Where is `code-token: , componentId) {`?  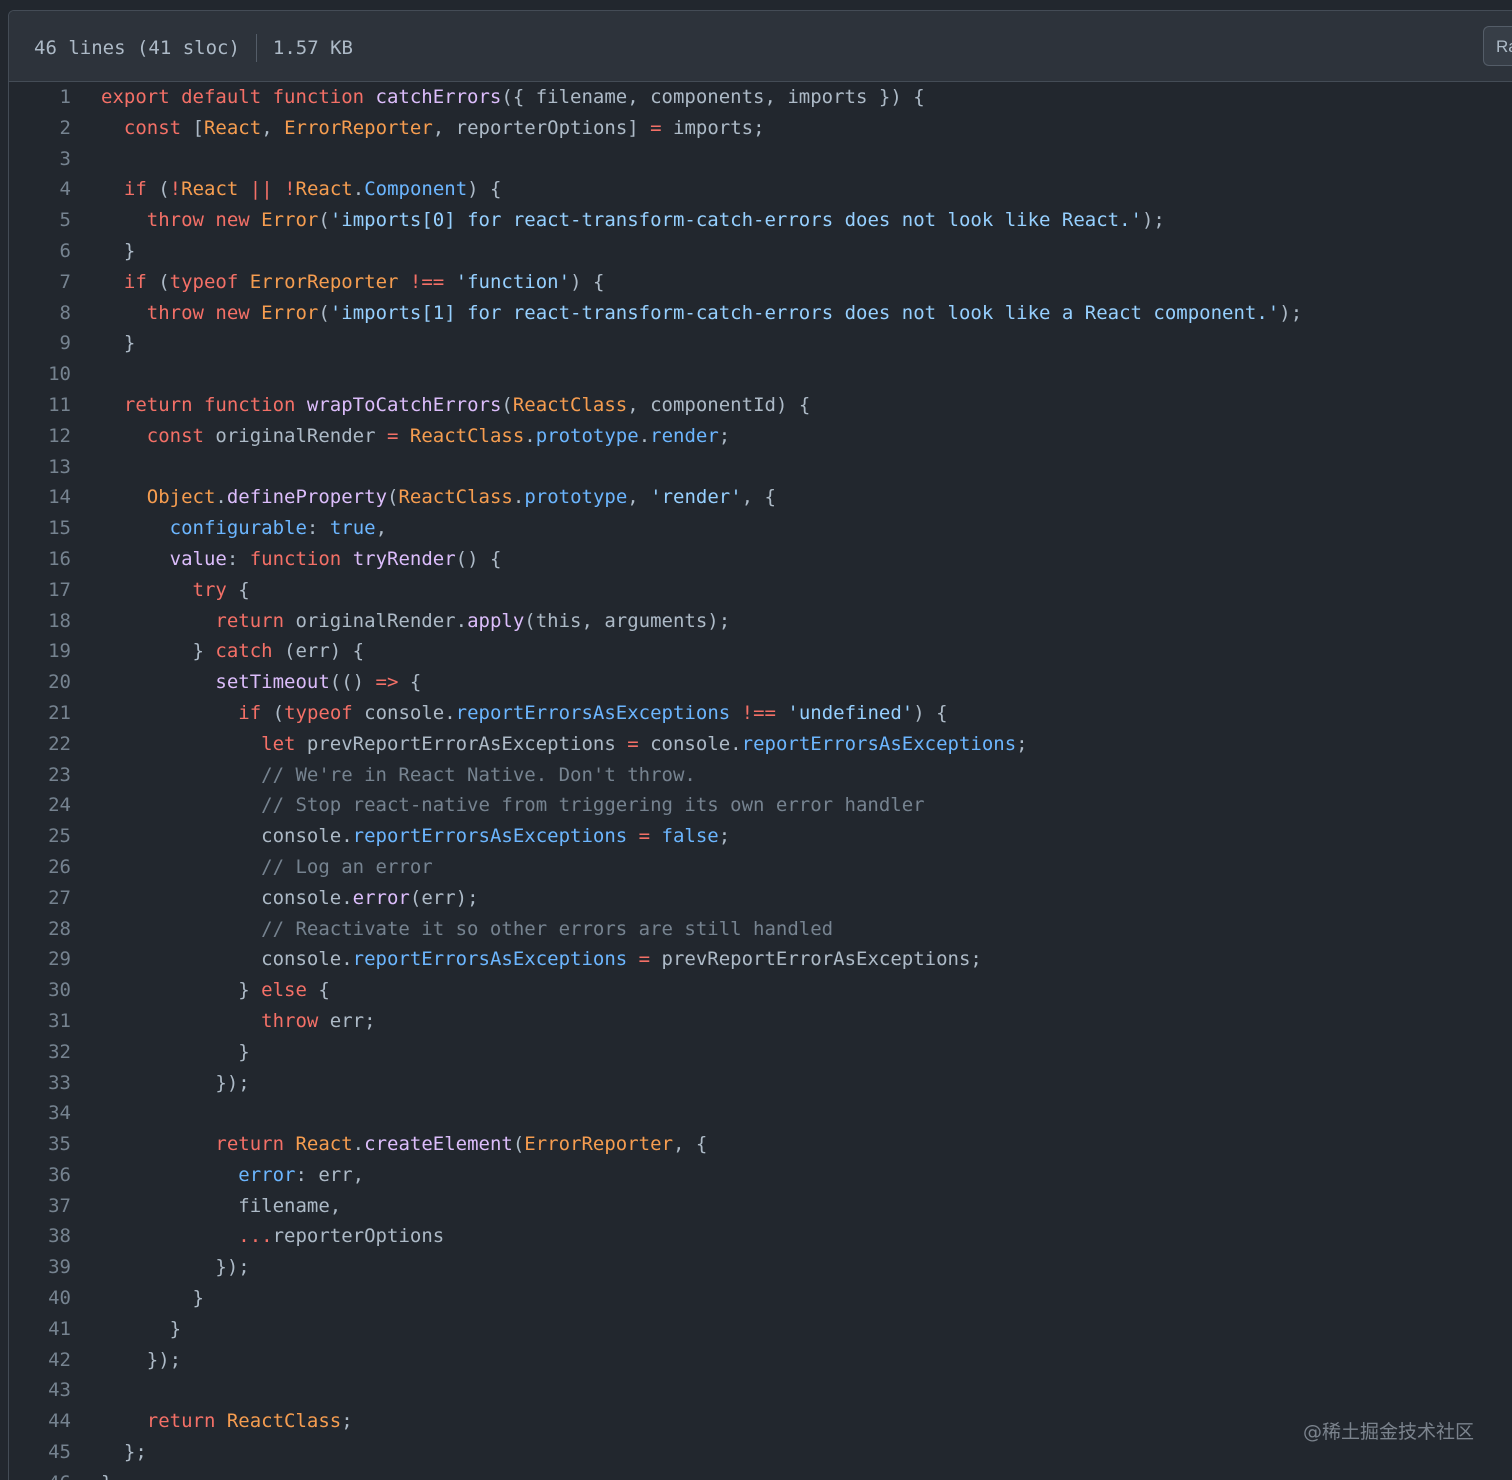
code-token: , componentId) { is located at coordinates (719, 404).